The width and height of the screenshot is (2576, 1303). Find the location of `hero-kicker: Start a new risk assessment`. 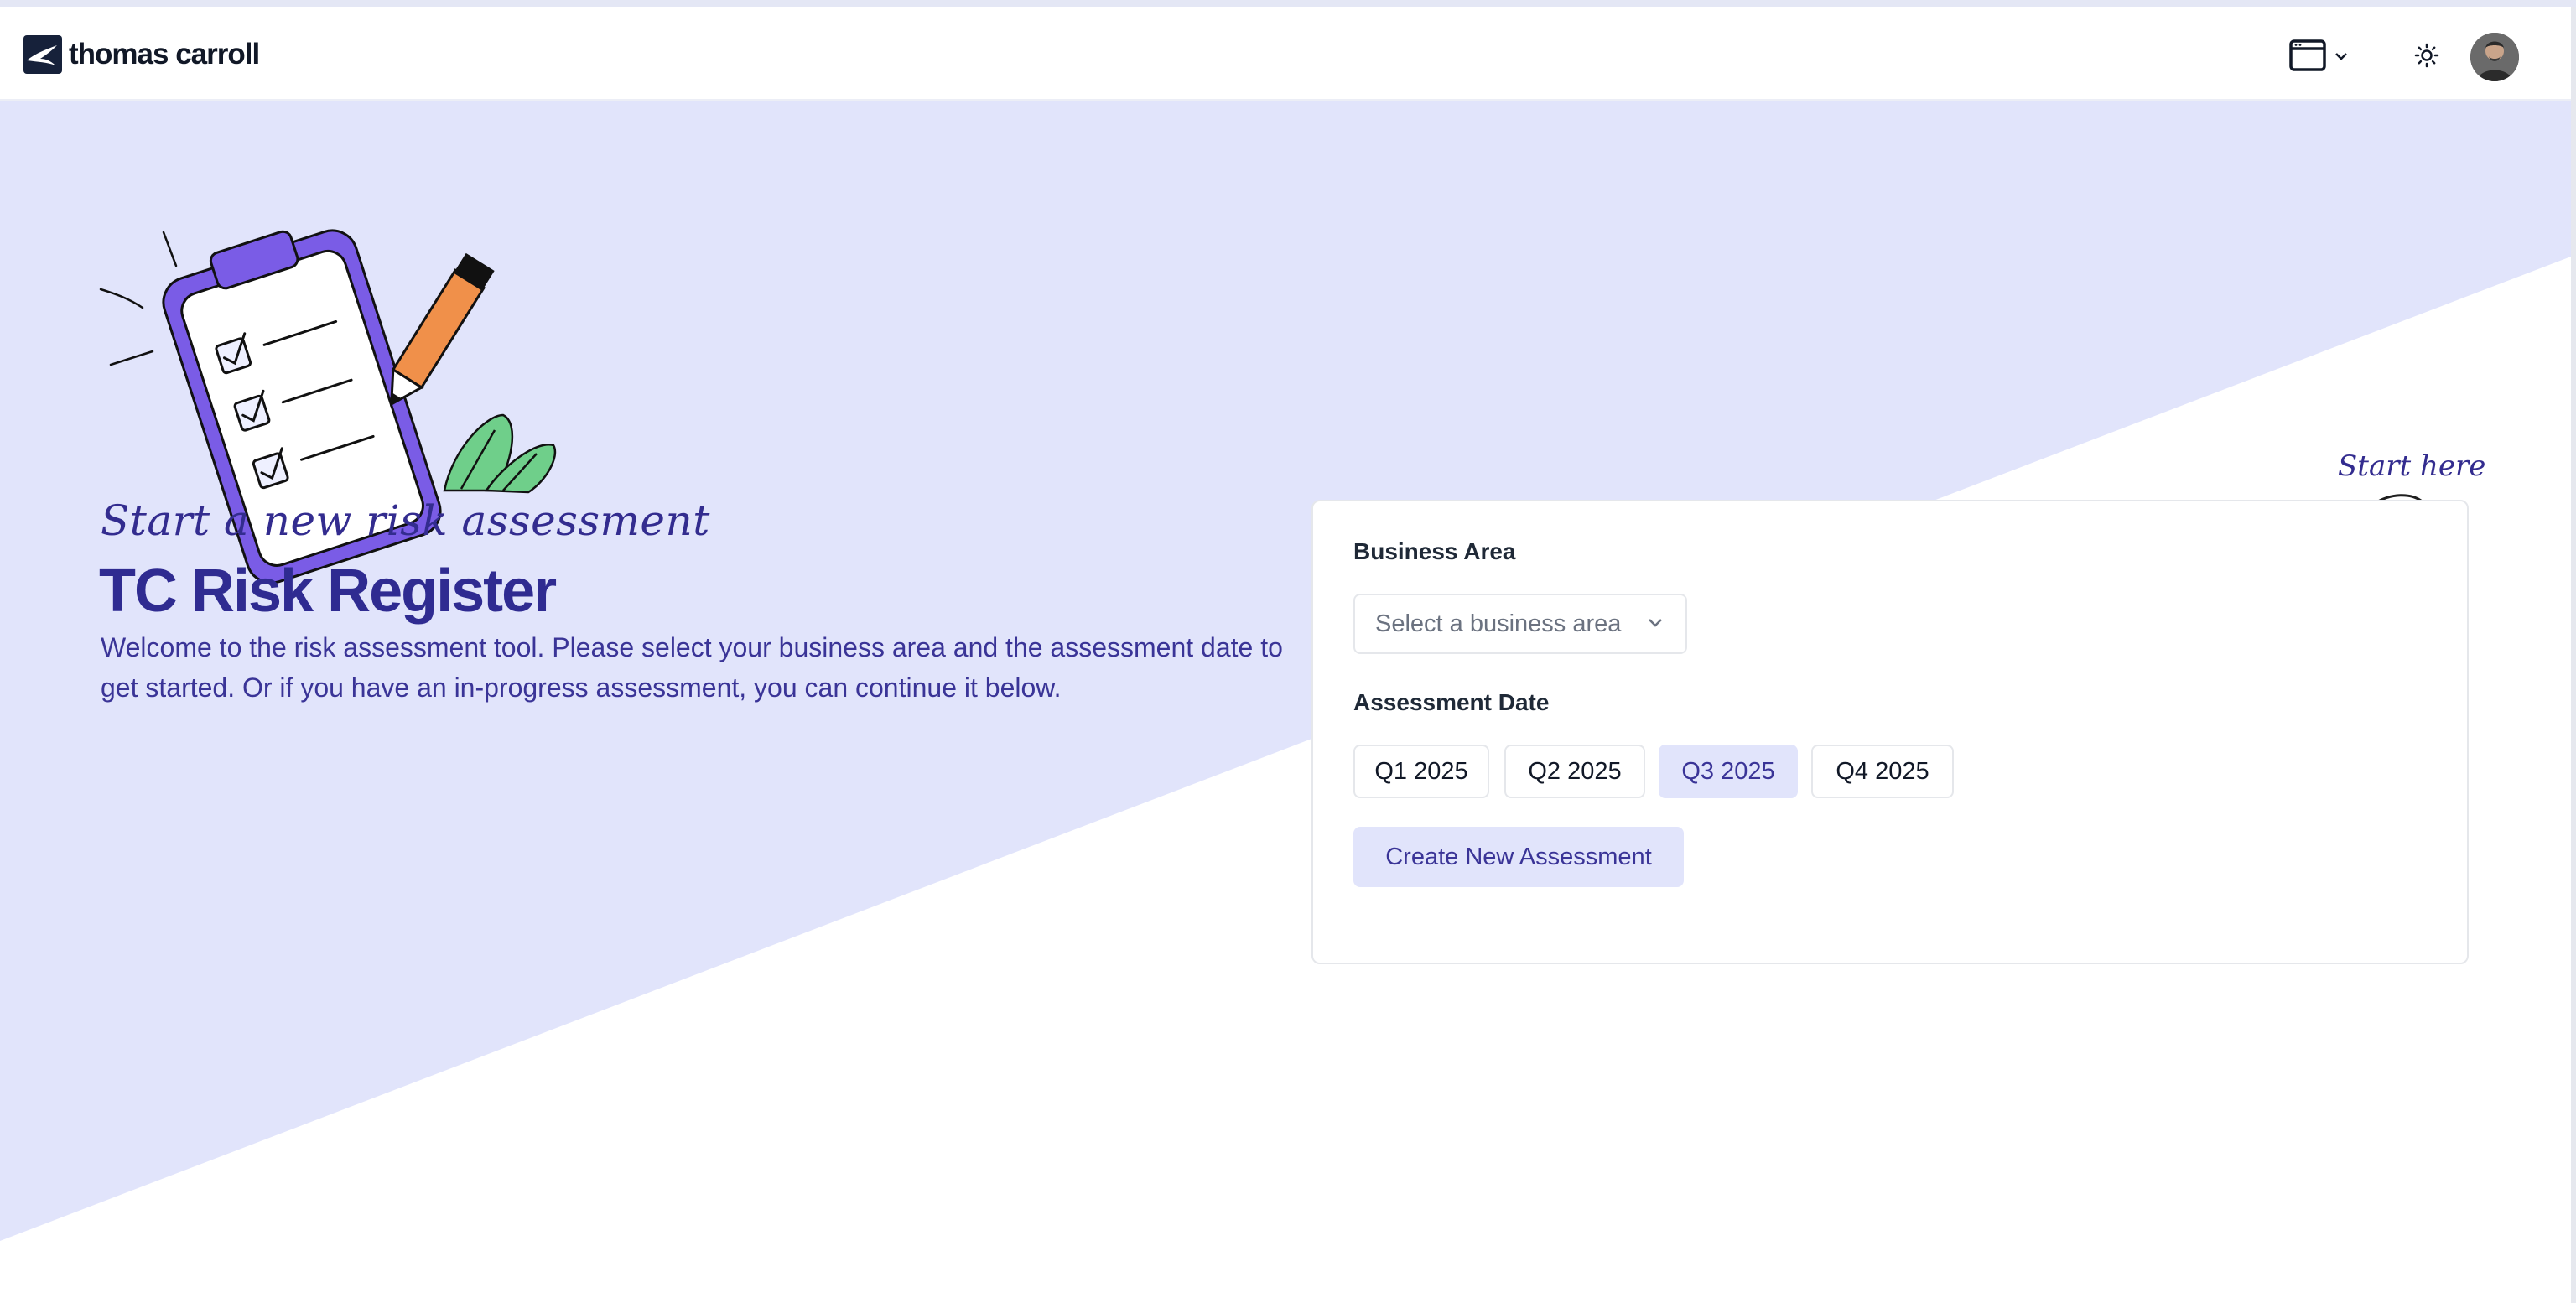

hero-kicker: Start a new risk assessment is located at coordinates (405, 520).